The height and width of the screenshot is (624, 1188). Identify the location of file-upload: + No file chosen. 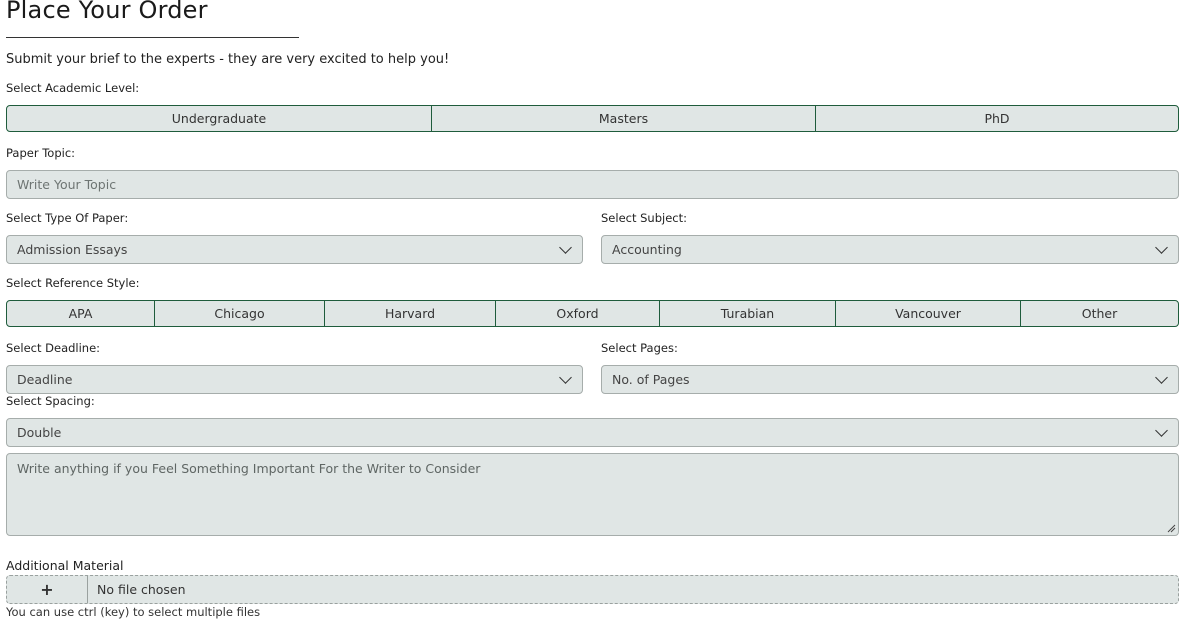
(592, 589).